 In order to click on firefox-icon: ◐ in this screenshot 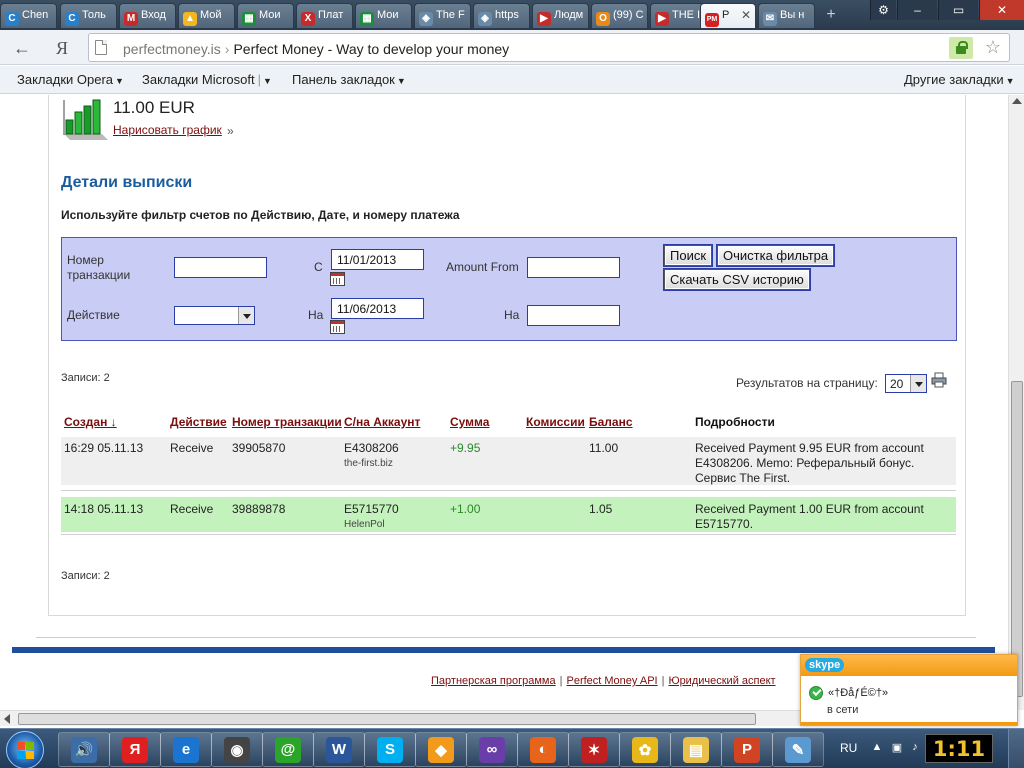, I will do `click(543, 749)`.